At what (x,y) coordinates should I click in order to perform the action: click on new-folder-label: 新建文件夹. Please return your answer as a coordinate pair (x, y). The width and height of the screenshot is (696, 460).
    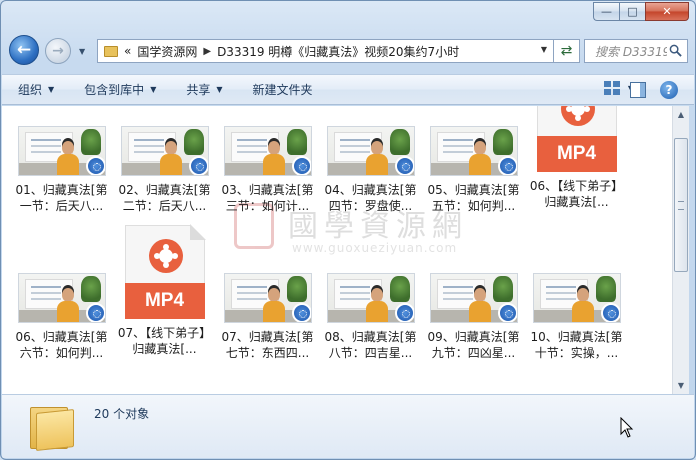
    Looking at the image, I should click on (282, 90).